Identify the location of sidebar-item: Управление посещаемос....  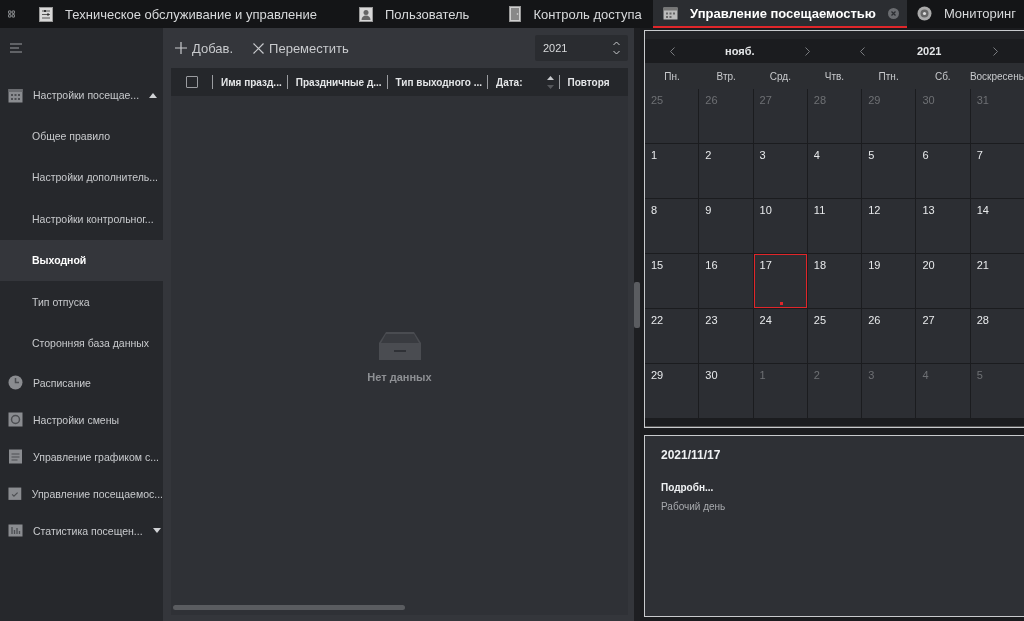
(81, 493).